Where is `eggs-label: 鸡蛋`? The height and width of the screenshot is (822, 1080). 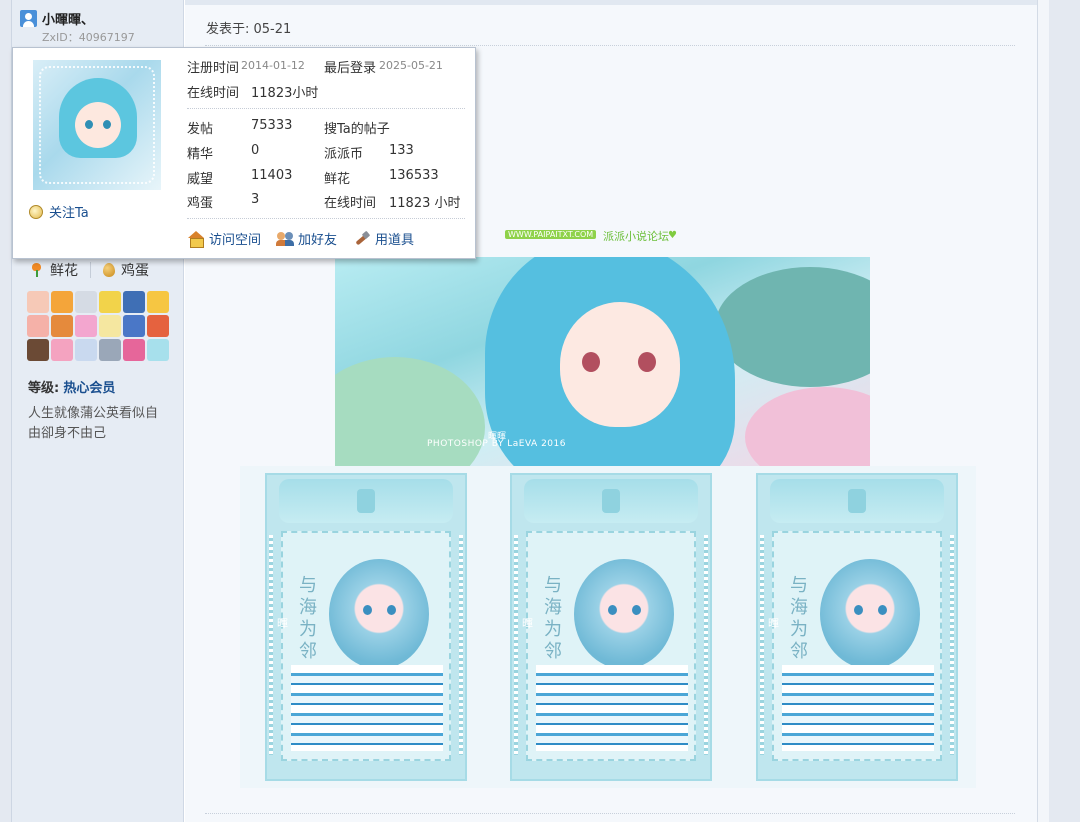 eggs-label: 鸡蛋 is located at coordinates (200, 203).